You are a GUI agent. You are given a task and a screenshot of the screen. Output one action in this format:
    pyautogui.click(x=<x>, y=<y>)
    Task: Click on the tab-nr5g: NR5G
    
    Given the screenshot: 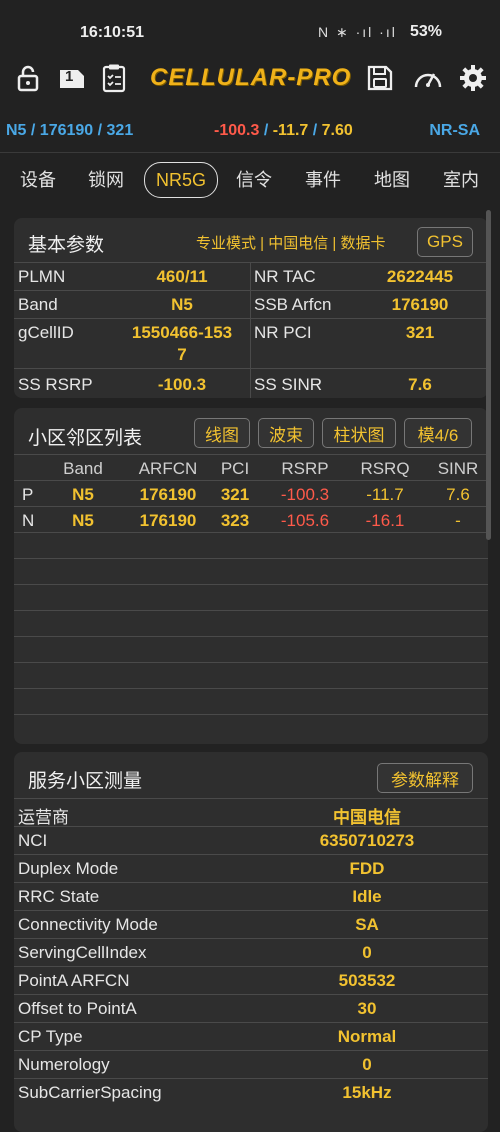 What is the action you would take?
    pyautogui.click(x=181, y=180)
    